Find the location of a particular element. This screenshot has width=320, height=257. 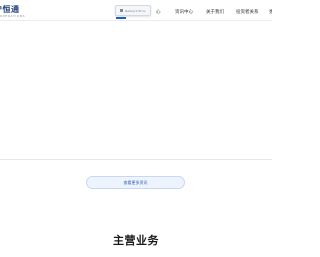

logo-subtitle: OPERATIONS is located at coordinates (13, 16).